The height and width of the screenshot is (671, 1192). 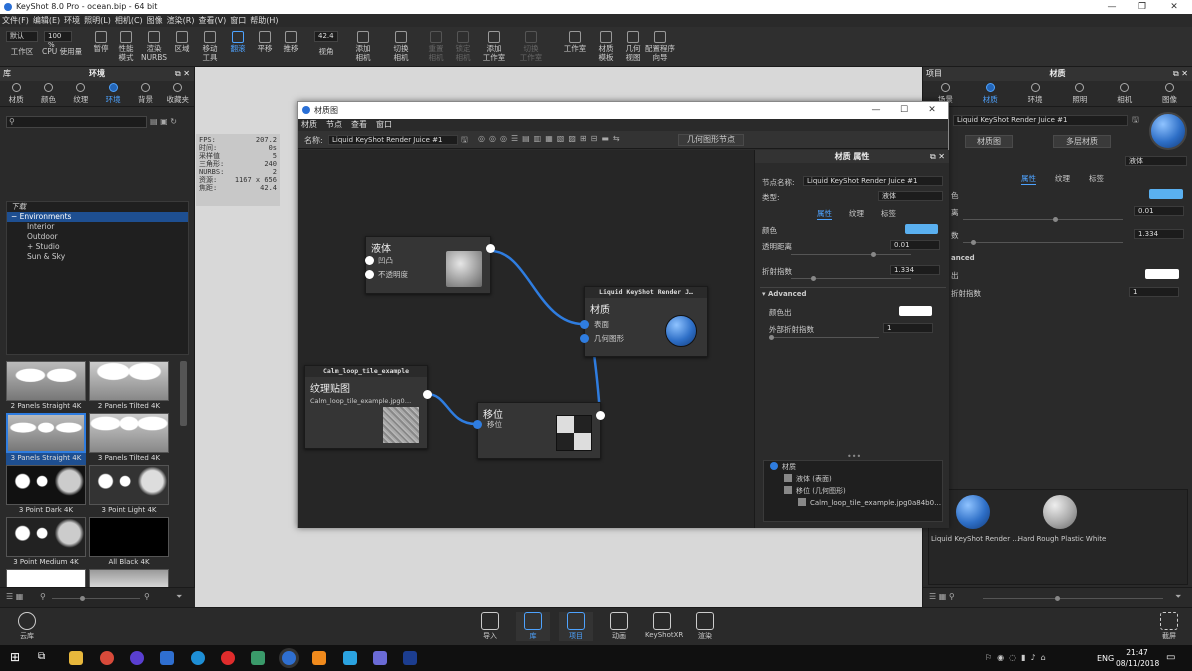 What do you see at coordinates (1142, 7) in the screenshot?
I see `maximize-icon: ❐` at bounding box center [1142, 7].